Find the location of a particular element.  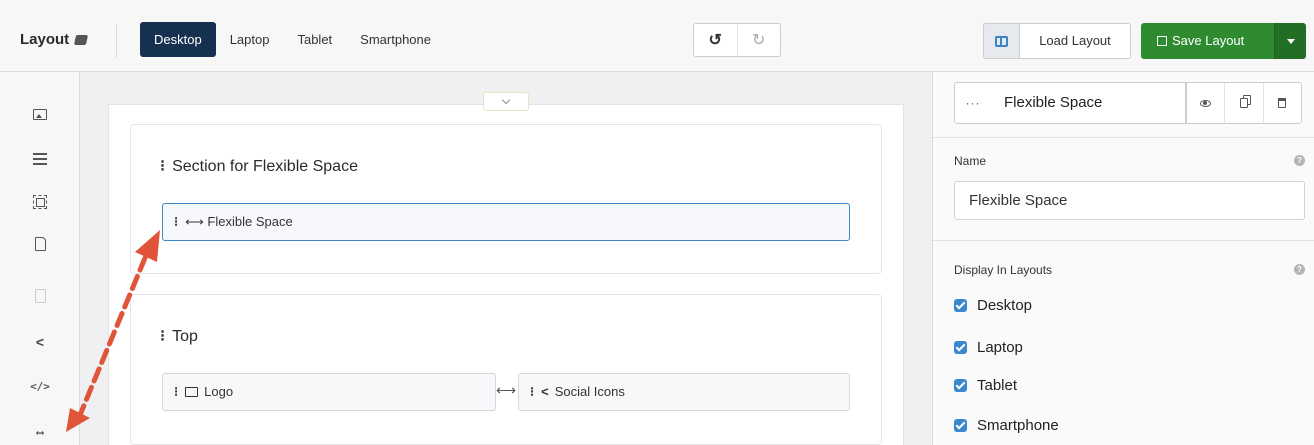

tab-desktop: Desktop is located at coordinates (178, 39).